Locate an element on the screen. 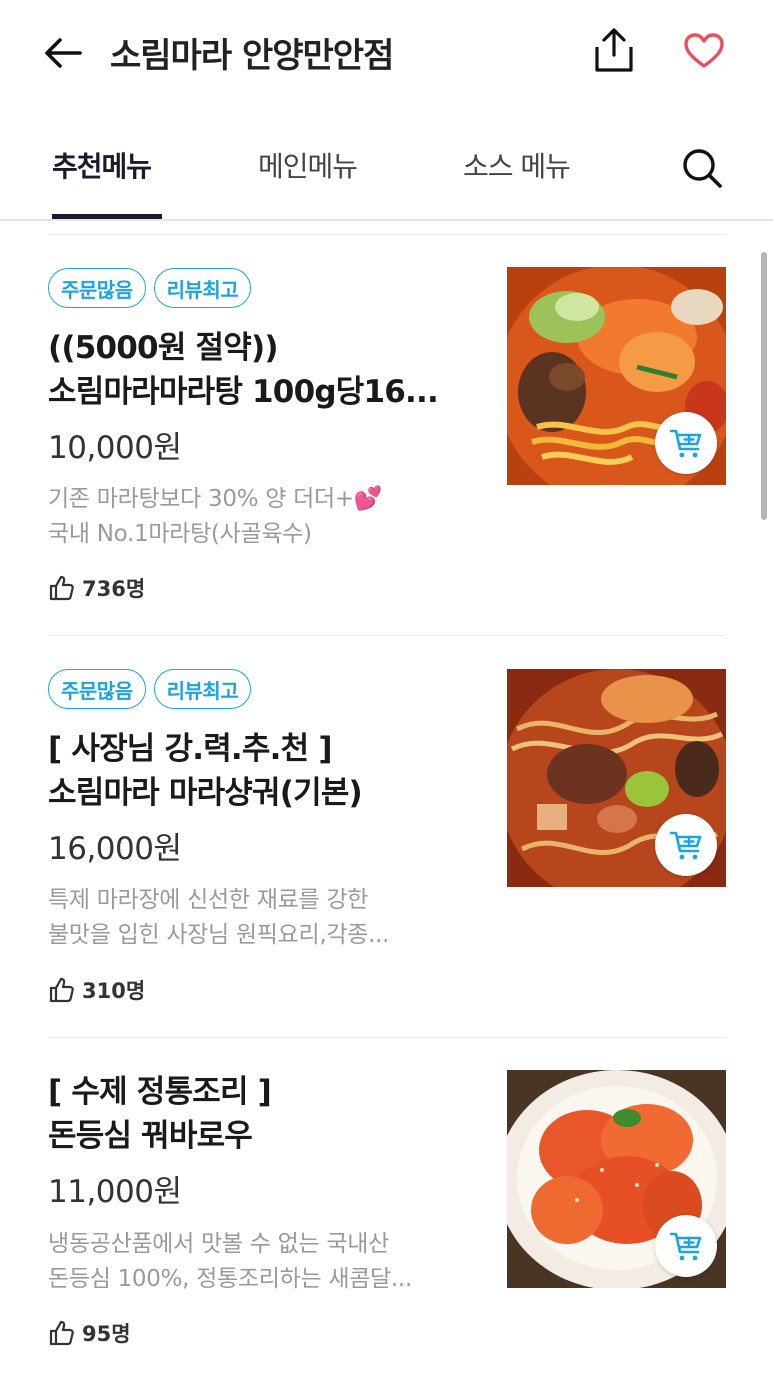 The width and height of the screenshot is (773, 1381). food-image-malatang is located at coordinates (616, 376).